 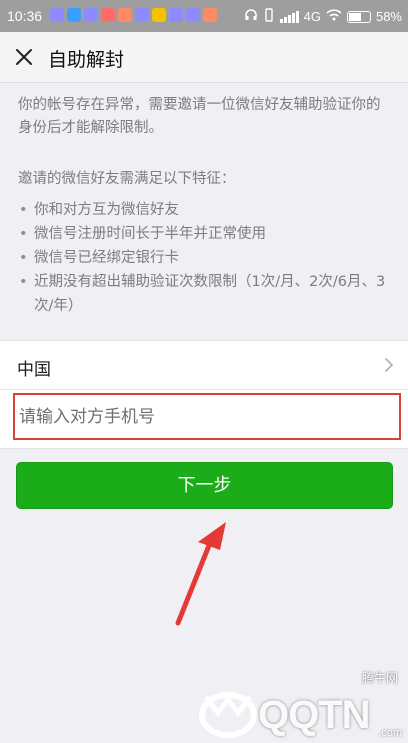 I want to click on notification-icons, so click(x=133, y=15).